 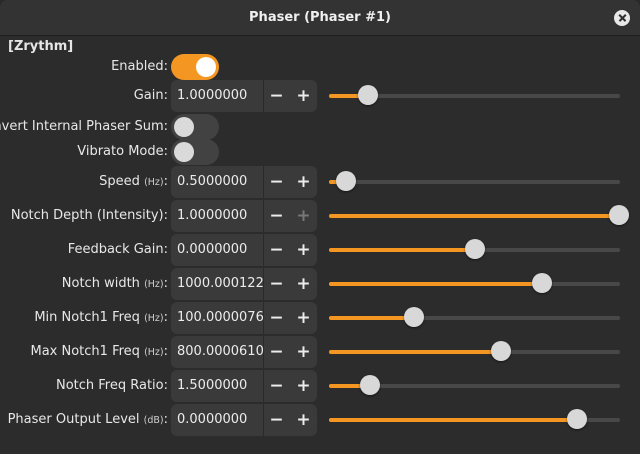 I want to click on vibrato-toggle, so click(x=195, y=152).